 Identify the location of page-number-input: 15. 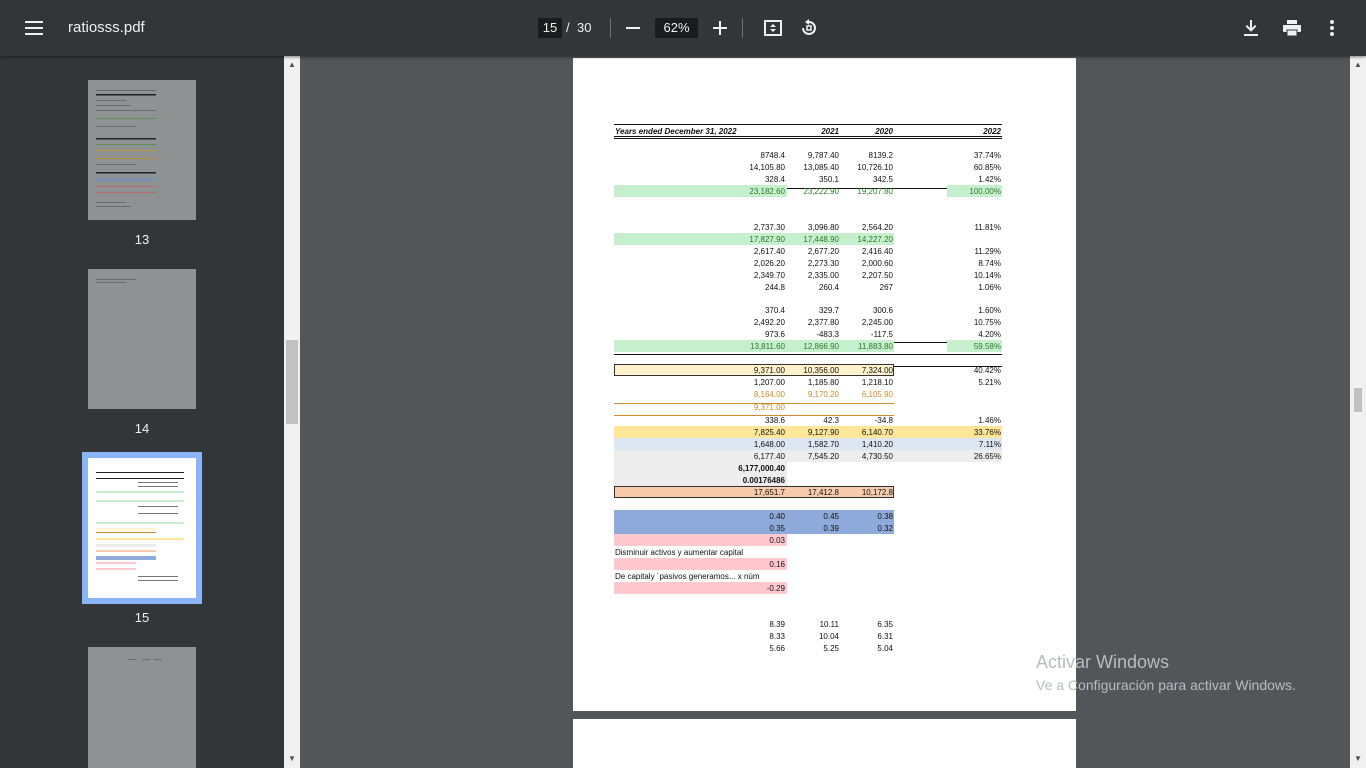
(550, 28).